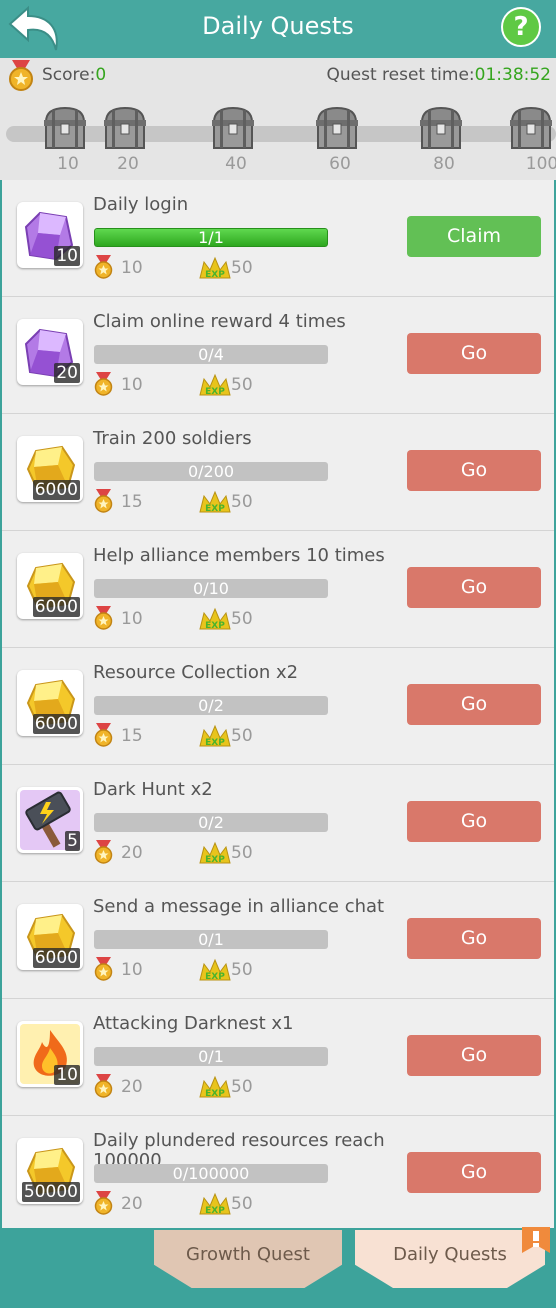  What do you see at coordinates (101, 75) in the screenshot?
I see `score-value: 0` at bounding box center [101, 75].